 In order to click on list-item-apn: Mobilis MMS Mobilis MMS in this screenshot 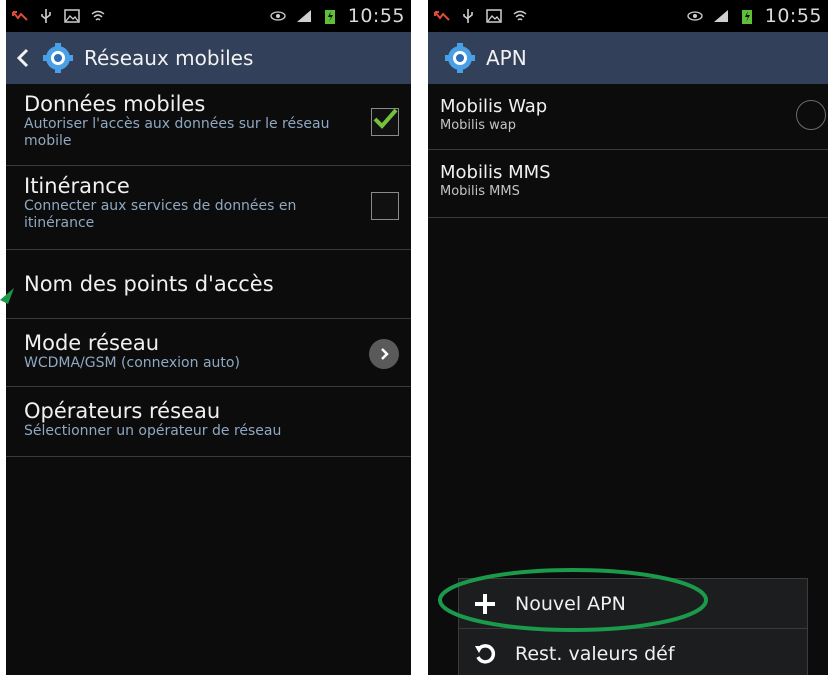, I will do `click(628, 184)`.